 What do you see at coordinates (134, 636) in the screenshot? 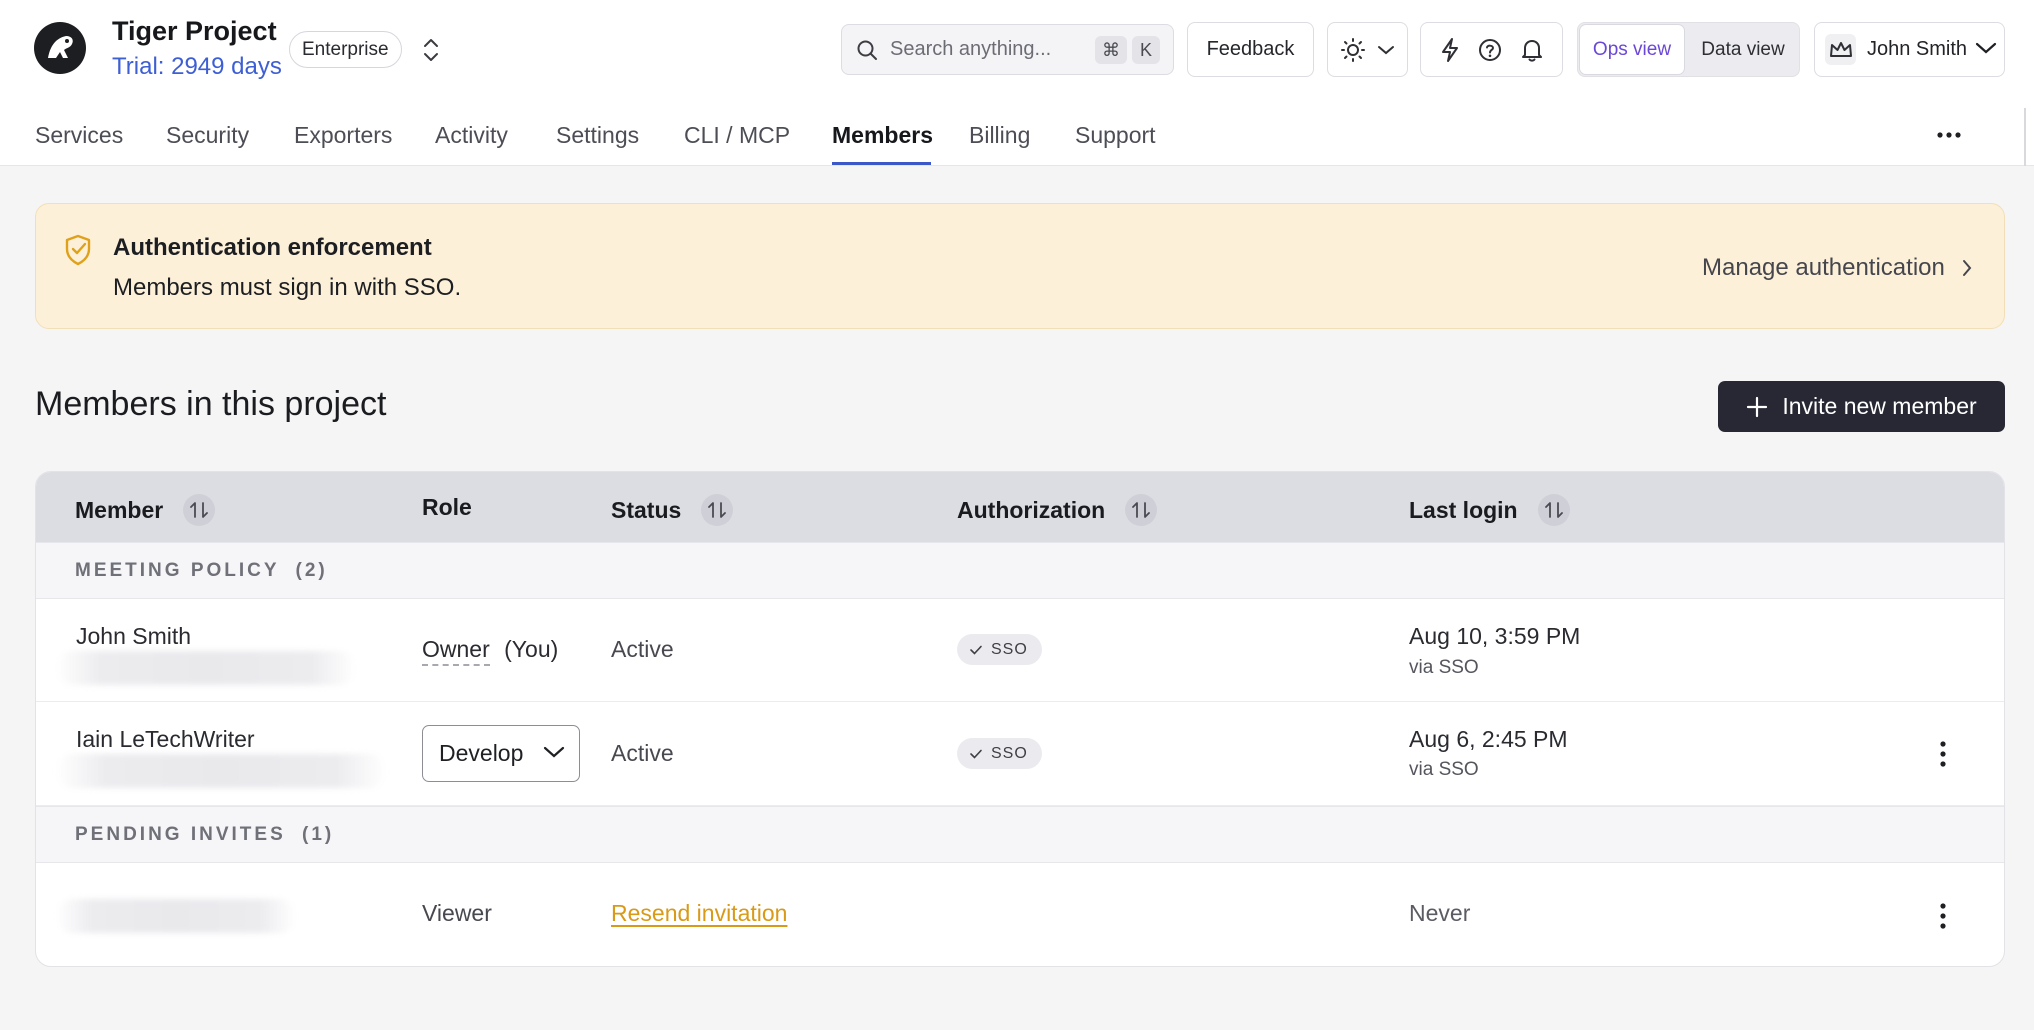
I see `member-name: John Smith` at bounding box center [134, 636].